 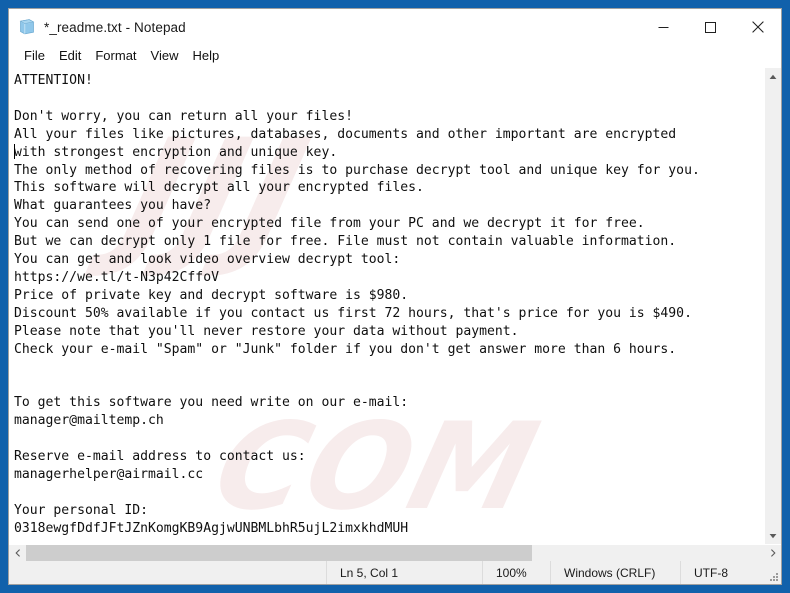 I want to click on status-cursor-position: Ln 5, Col 1, so click(x=405, y=572).